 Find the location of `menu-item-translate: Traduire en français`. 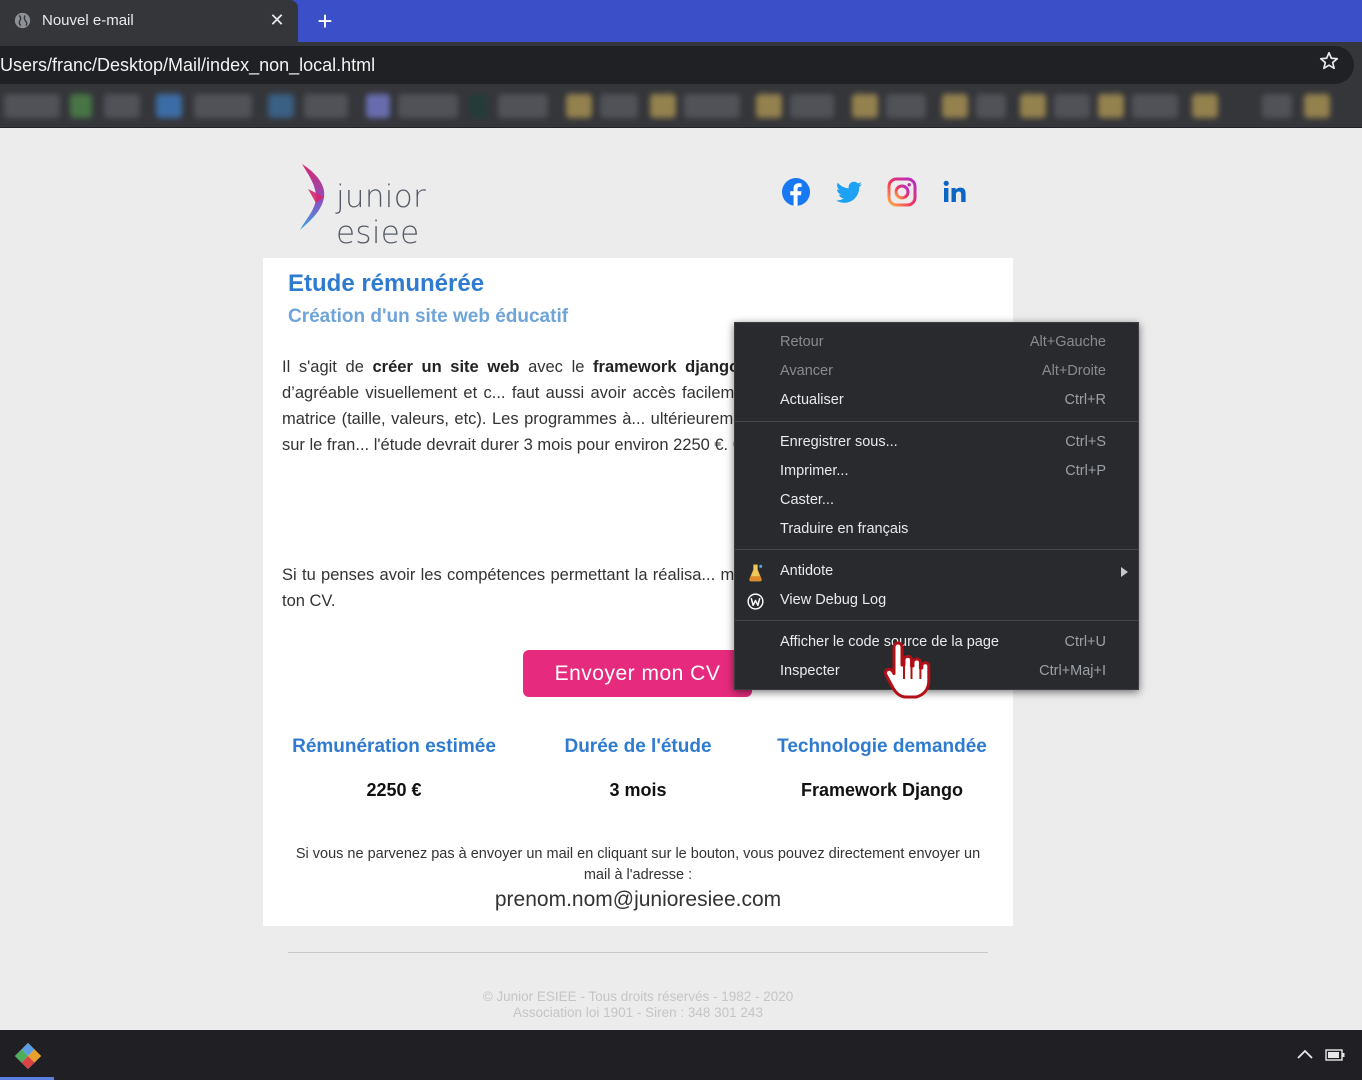

menu-item-translate: Traduire en français is located at coordinates (936, 530).